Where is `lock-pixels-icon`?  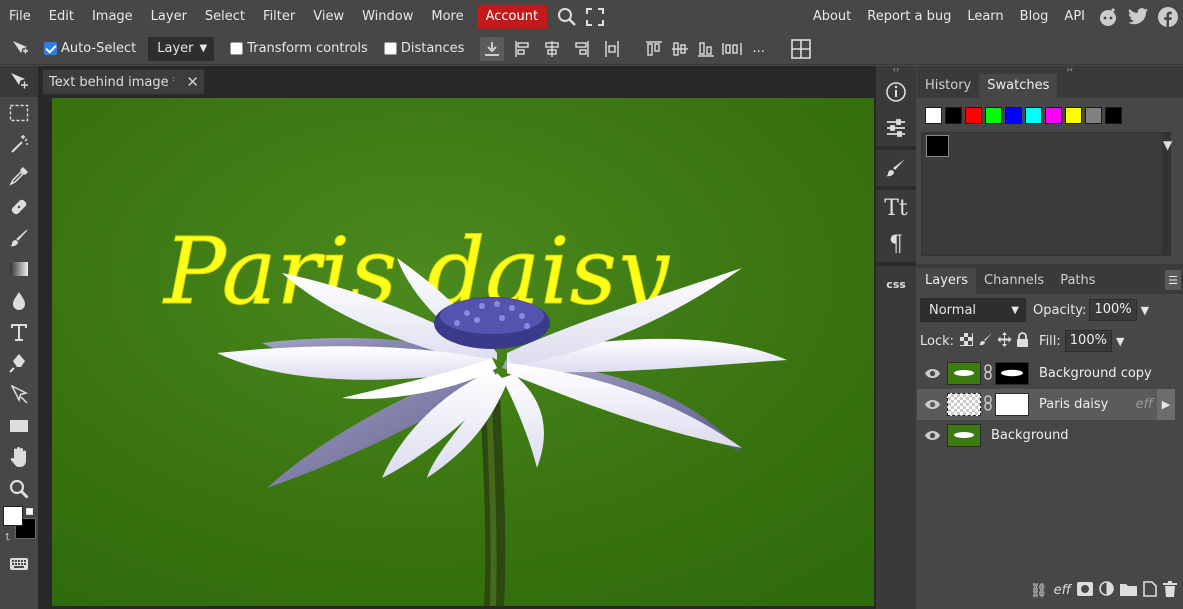
lock-pixels-icon is located at coordinates (986, 341).